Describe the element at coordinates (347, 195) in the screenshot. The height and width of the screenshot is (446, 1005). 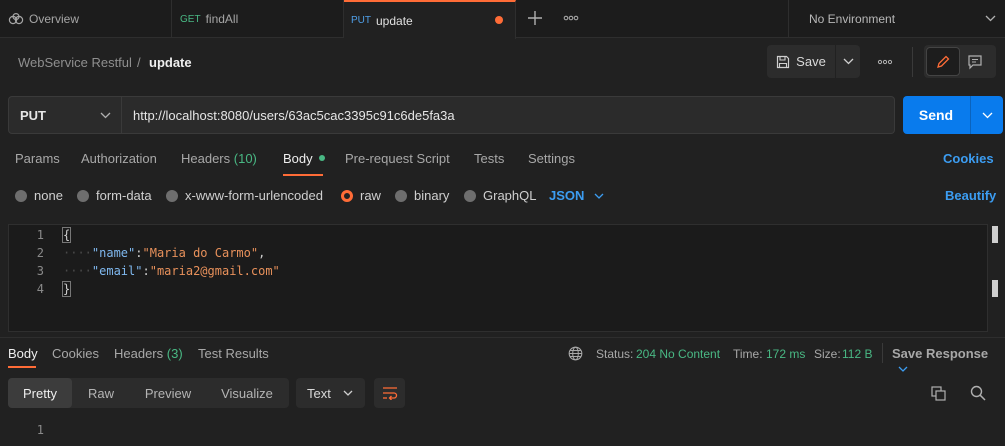
I see `radio-dot-selected` at that location.